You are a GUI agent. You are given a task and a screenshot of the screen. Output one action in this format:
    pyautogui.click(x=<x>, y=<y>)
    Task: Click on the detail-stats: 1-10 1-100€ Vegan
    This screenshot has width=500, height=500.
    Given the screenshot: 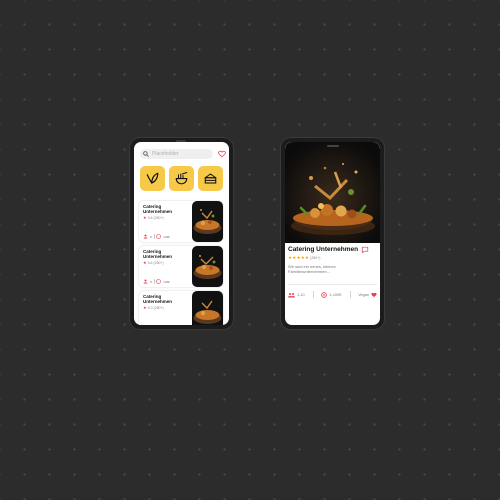 What is the action you would take?
    pyautogui.click(x=332, y=294)
    